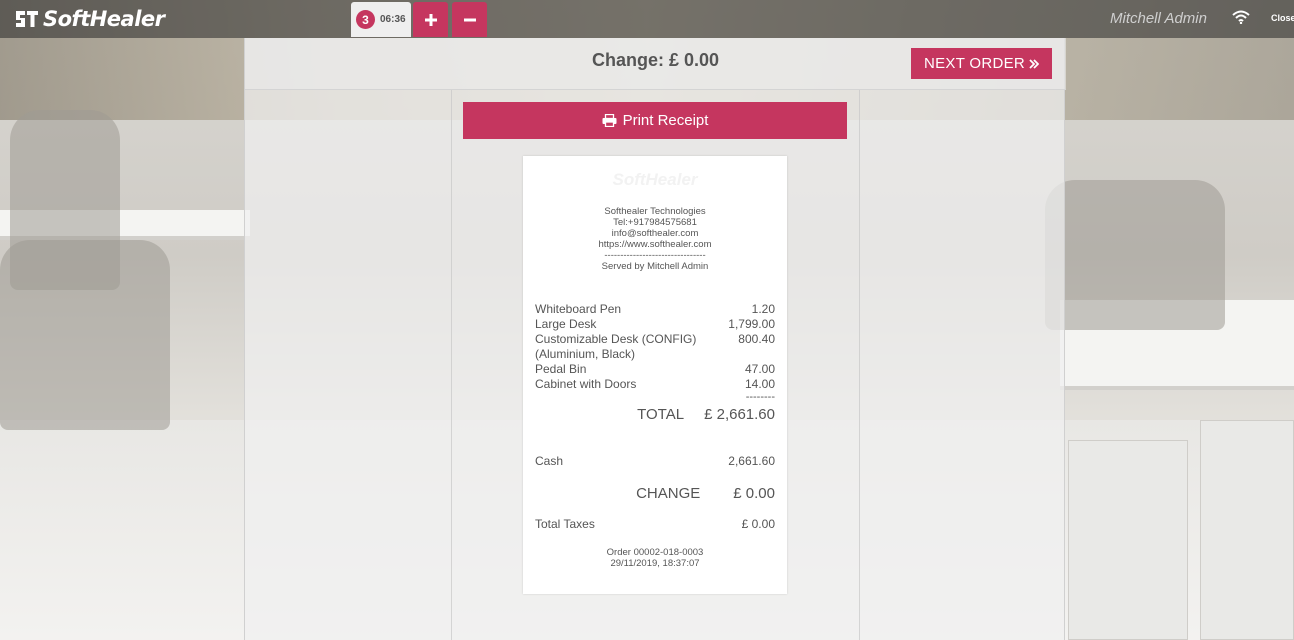 The image size is (1294, 640). I want to click on double-chevron-right-icon, so click(1034, 63).